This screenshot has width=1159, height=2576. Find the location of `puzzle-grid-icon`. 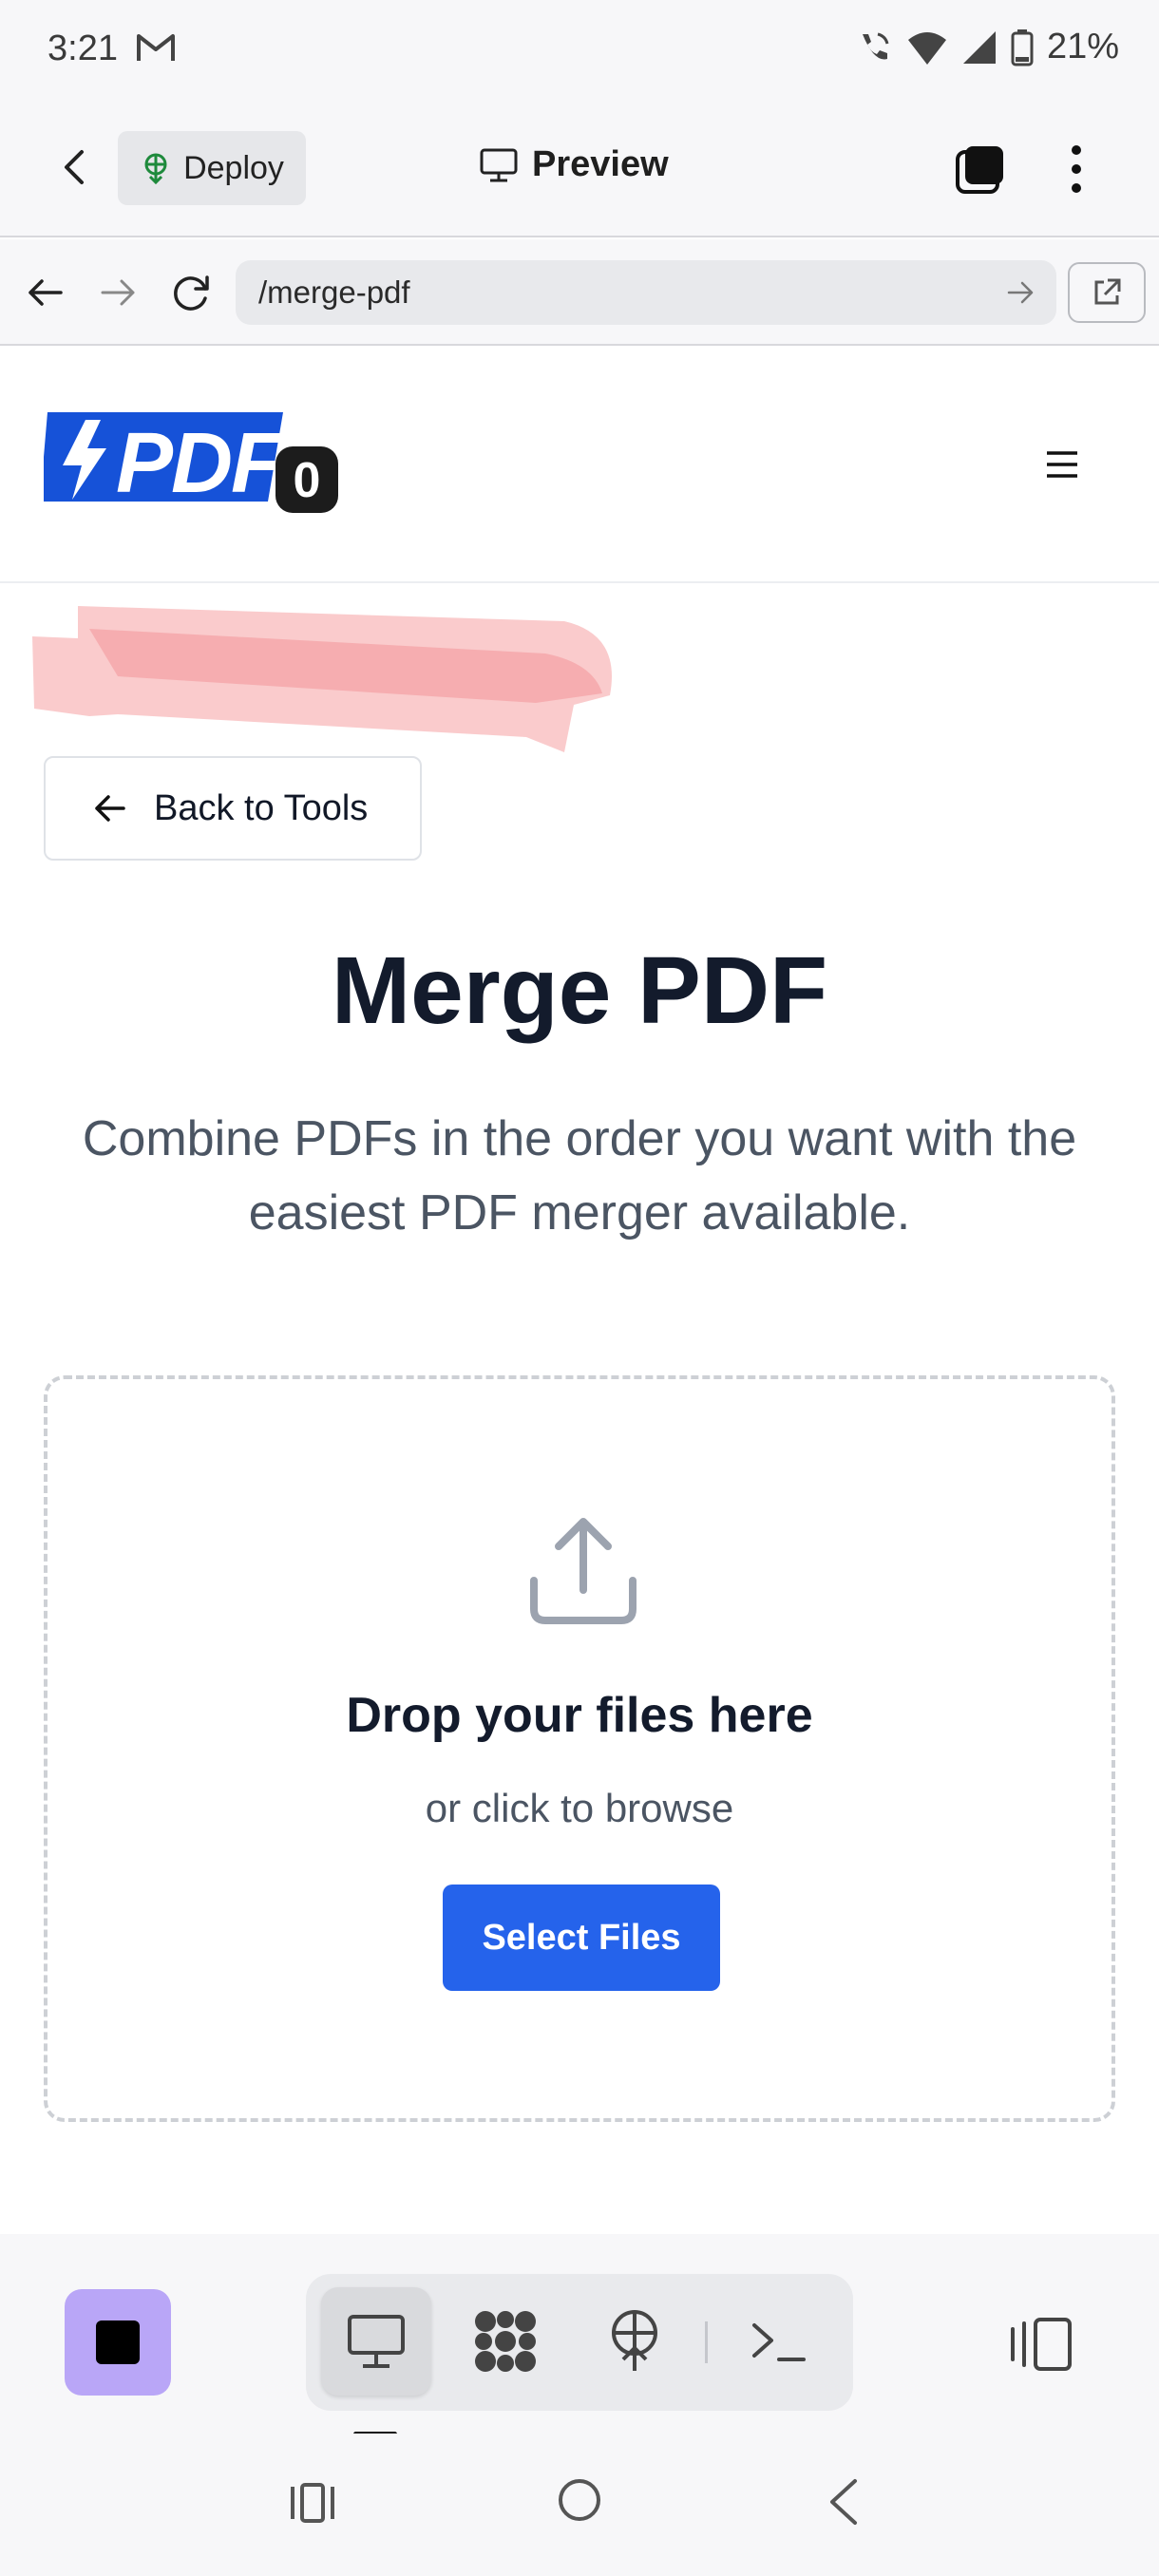

puzzle-grid-icon is located at coordinates (505, 2341).